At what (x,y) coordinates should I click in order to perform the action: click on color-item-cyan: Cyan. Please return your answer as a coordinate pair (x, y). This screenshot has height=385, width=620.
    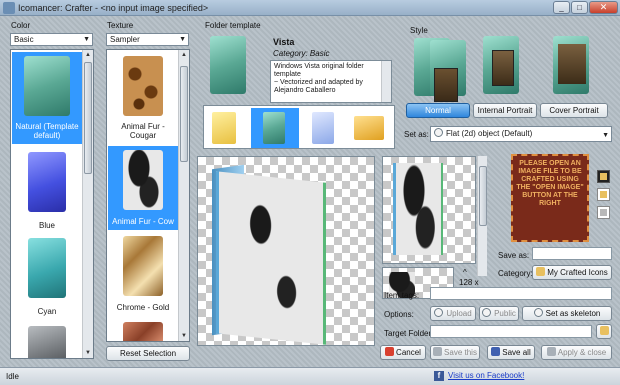
    Looking at the image, I should click on (47, 277).